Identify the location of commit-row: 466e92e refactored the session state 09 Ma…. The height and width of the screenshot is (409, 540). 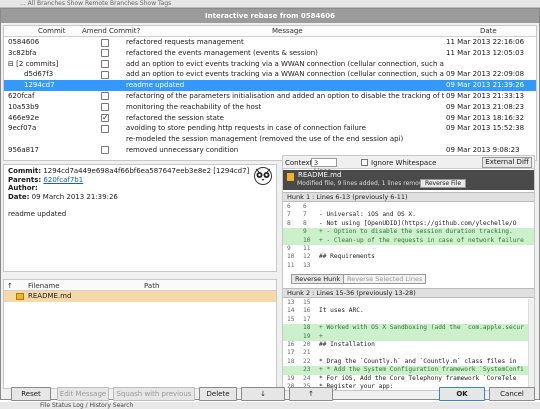
(270, 118).